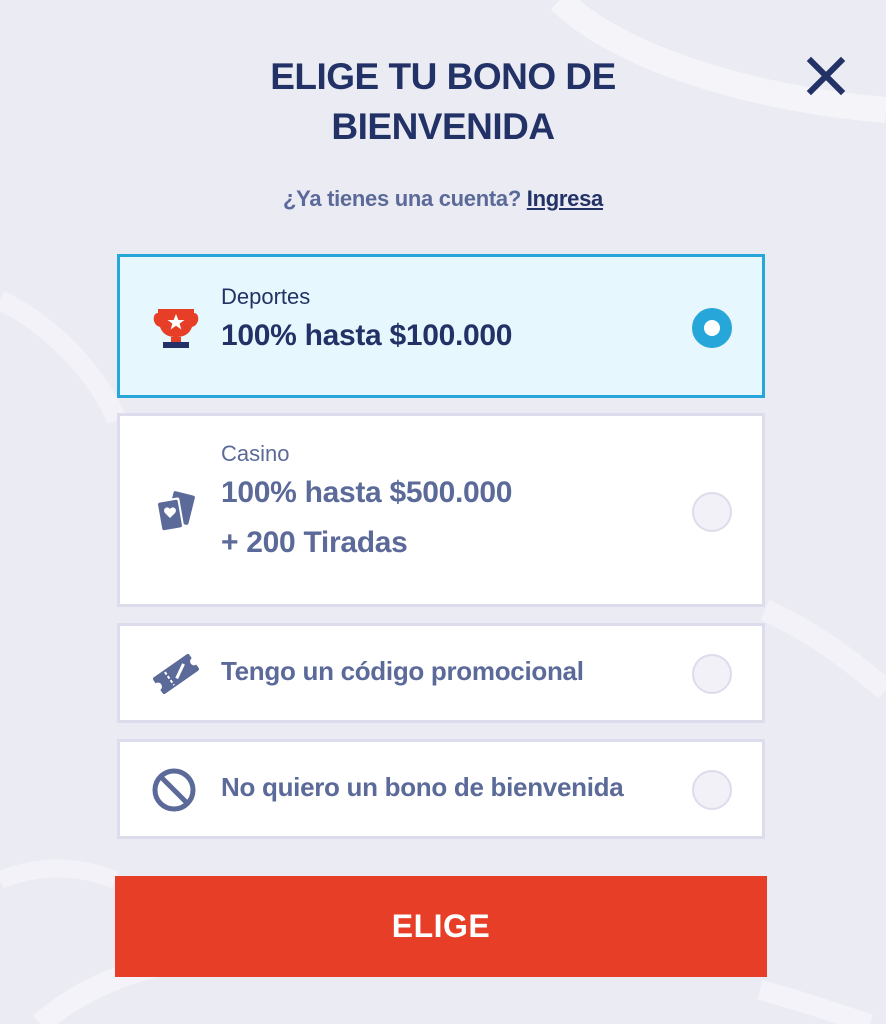 This screenshot has height=1024, width=886. I want to click on trophy-icon, so click(176, 328).